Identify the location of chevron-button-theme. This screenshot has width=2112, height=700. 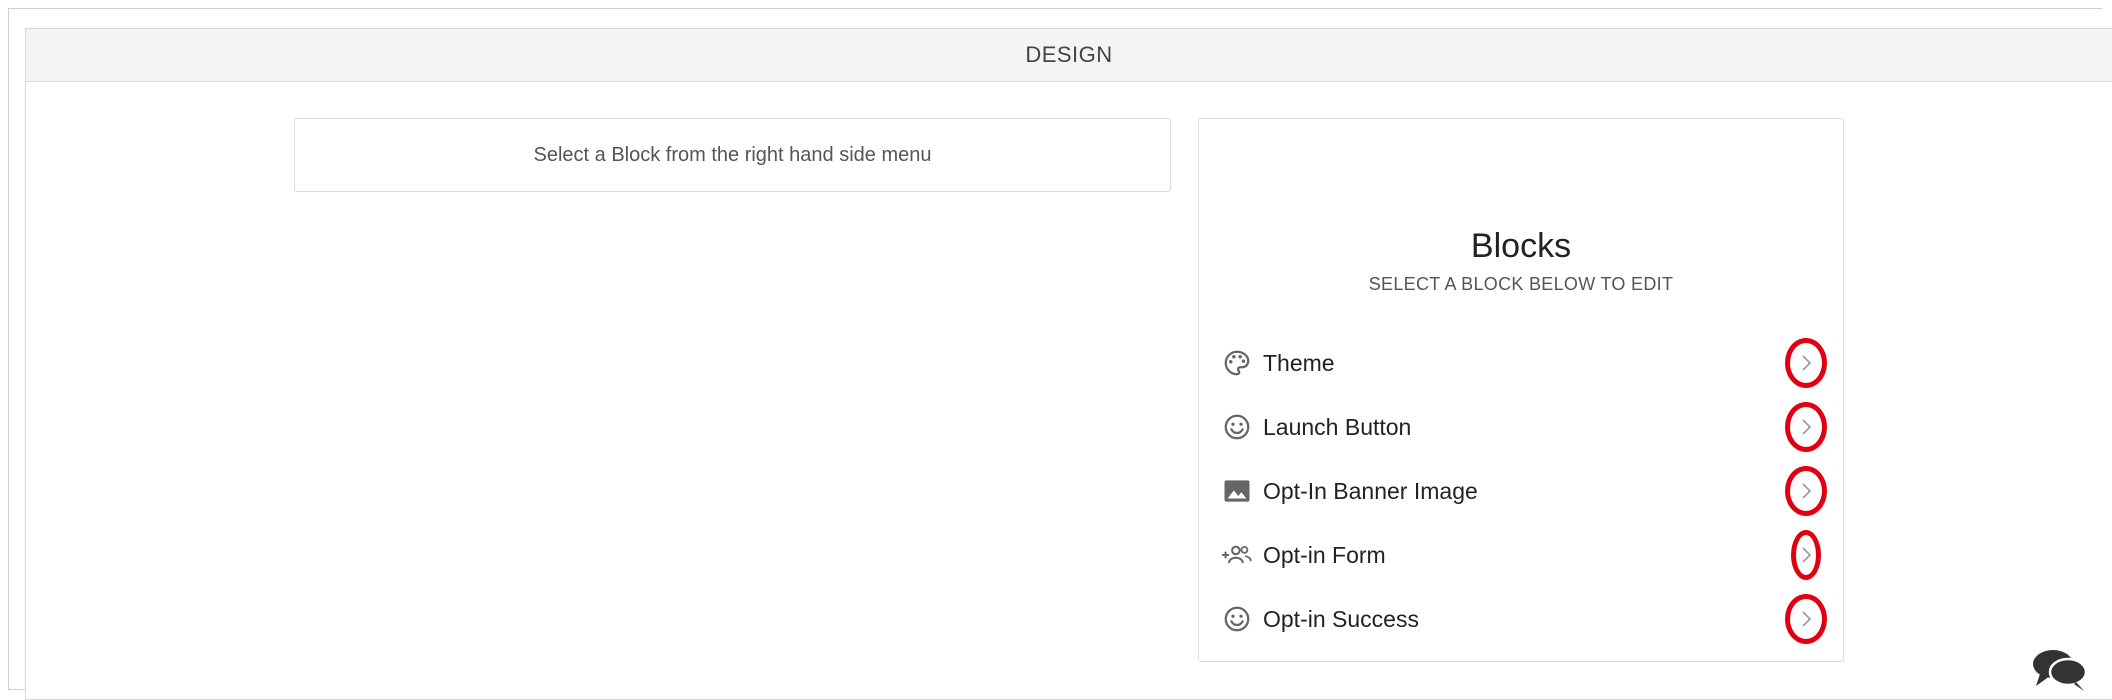
(1806, 363).